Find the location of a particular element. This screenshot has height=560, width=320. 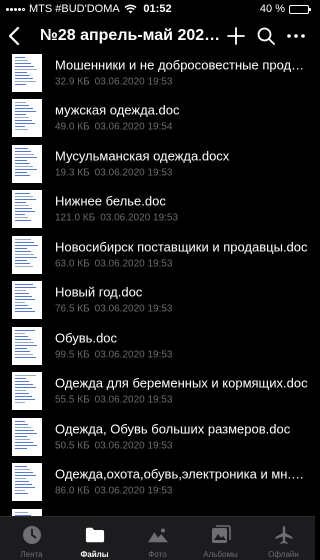

file-size: 49.0 КБ is located at coordinates (72, 127).